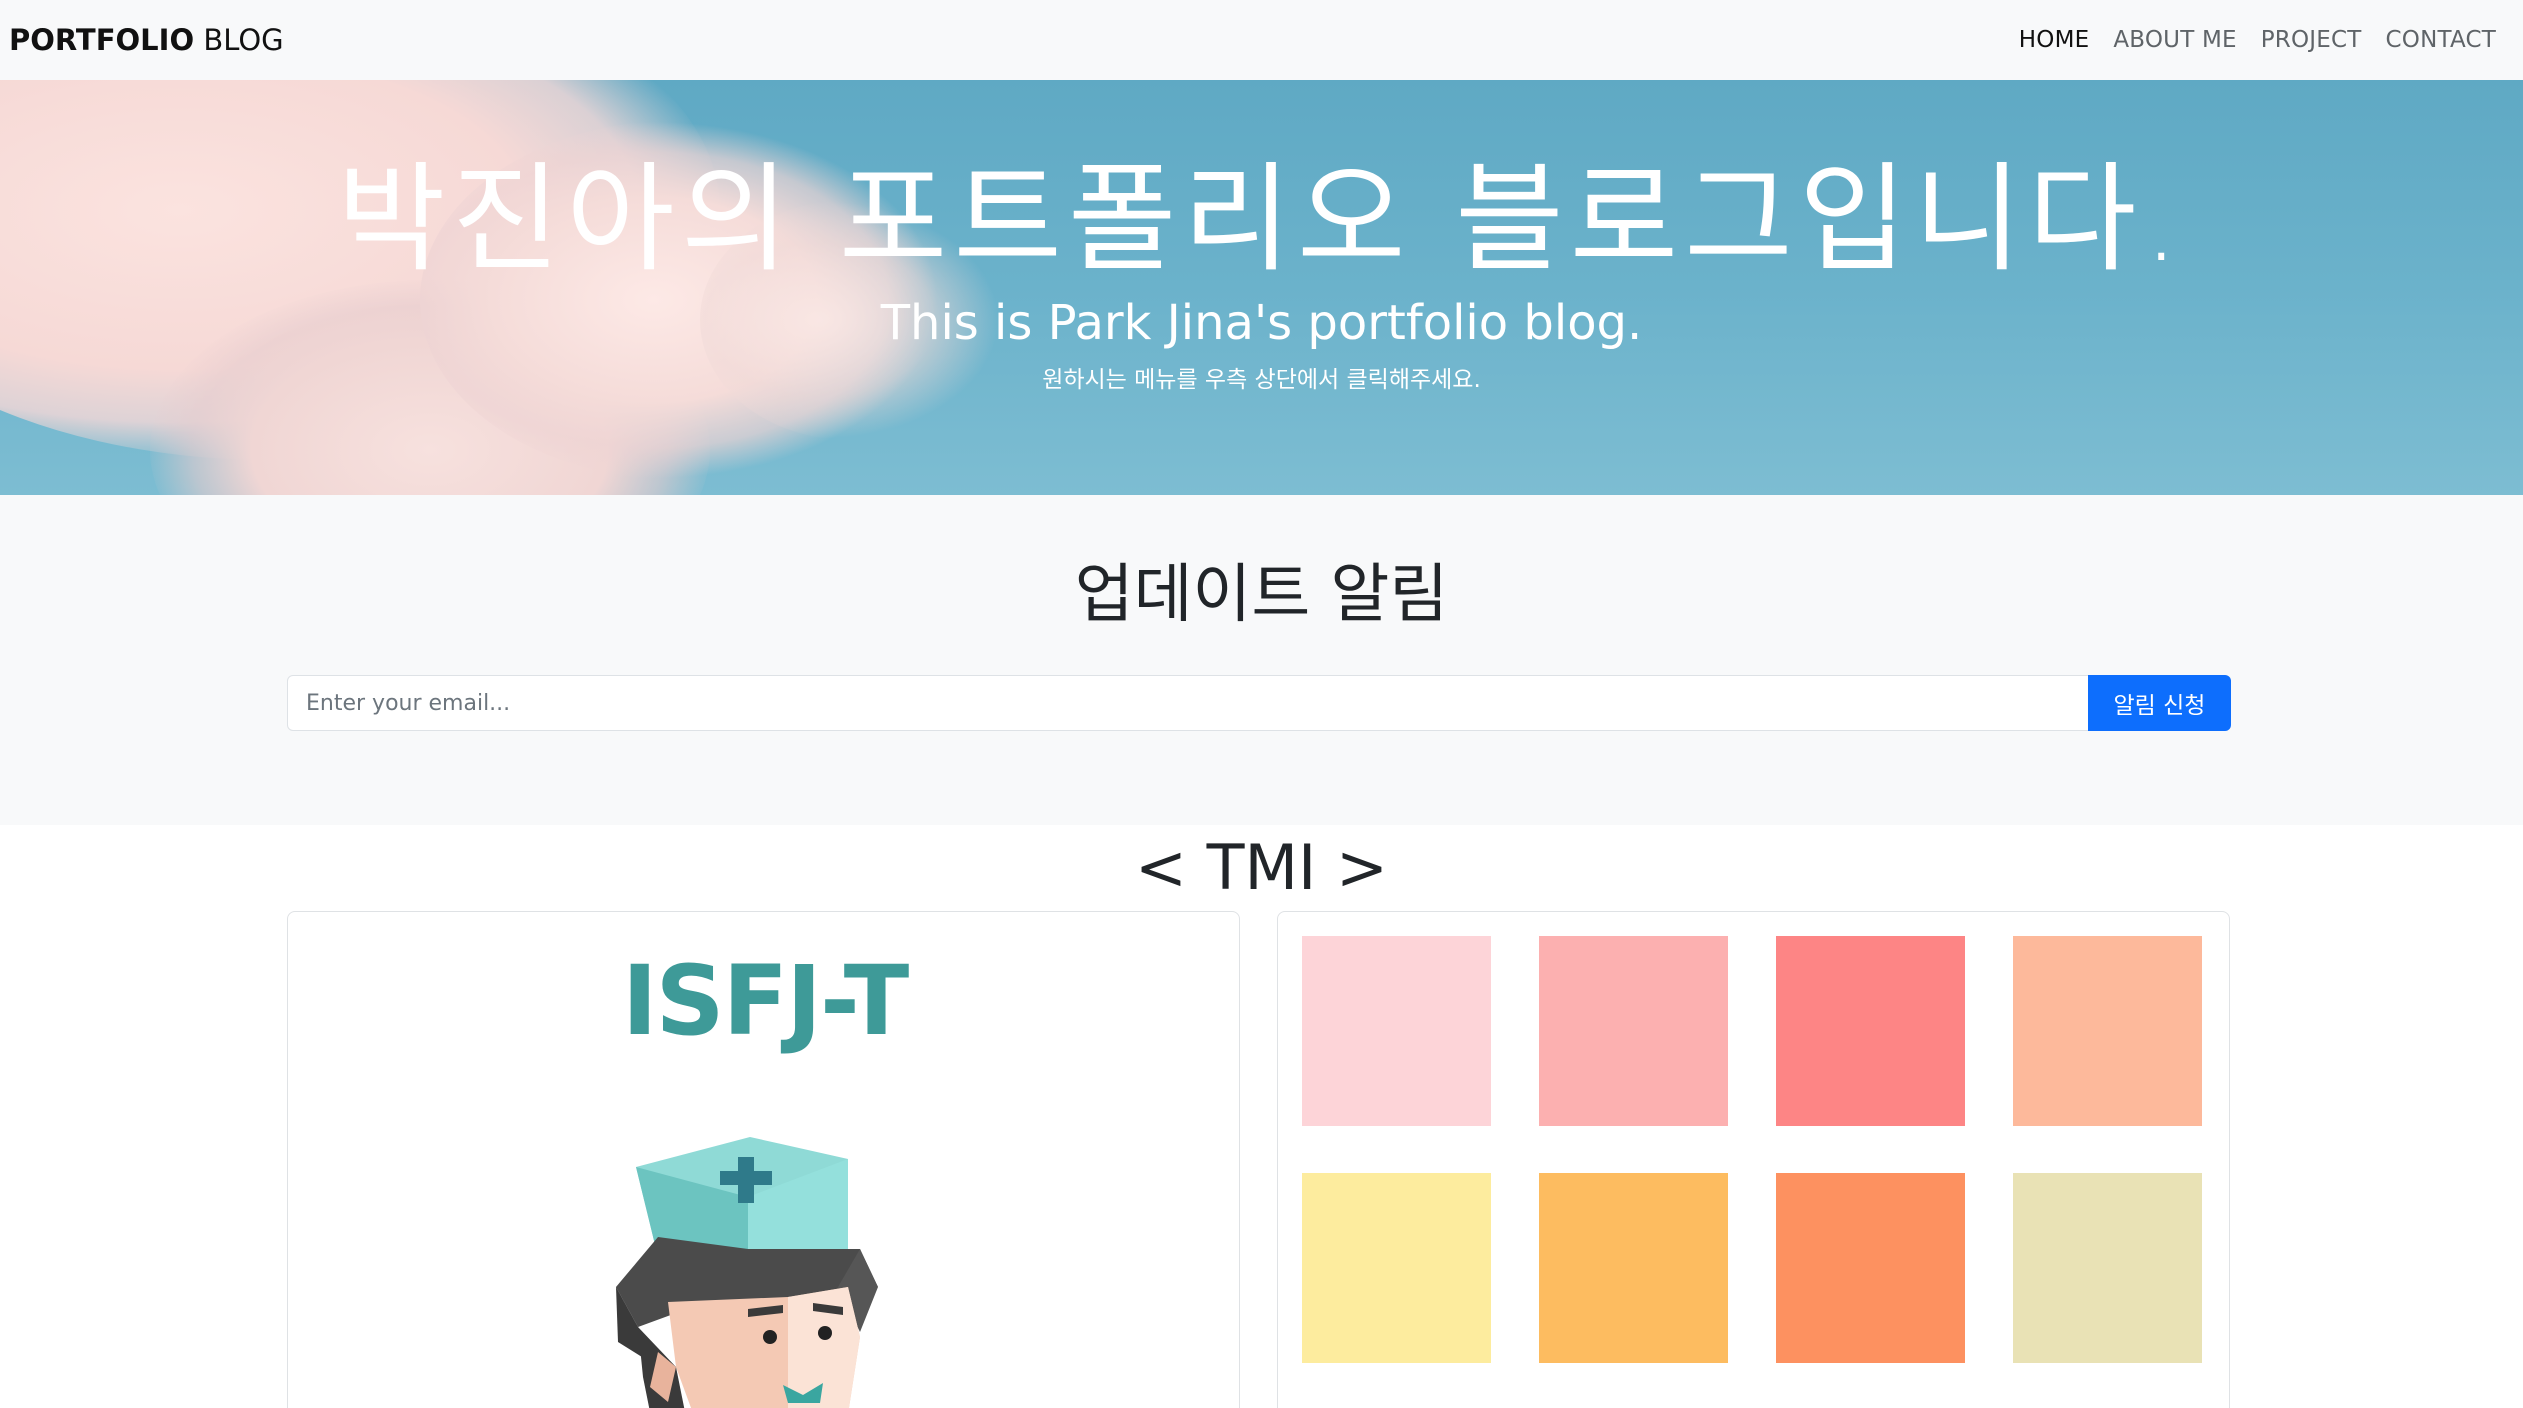 This screenshot has width=2523, height=1408. What do you see at coordinates (1188, 703) in the screenshot?
I see `email-input` at bounding box center [1188, 703].